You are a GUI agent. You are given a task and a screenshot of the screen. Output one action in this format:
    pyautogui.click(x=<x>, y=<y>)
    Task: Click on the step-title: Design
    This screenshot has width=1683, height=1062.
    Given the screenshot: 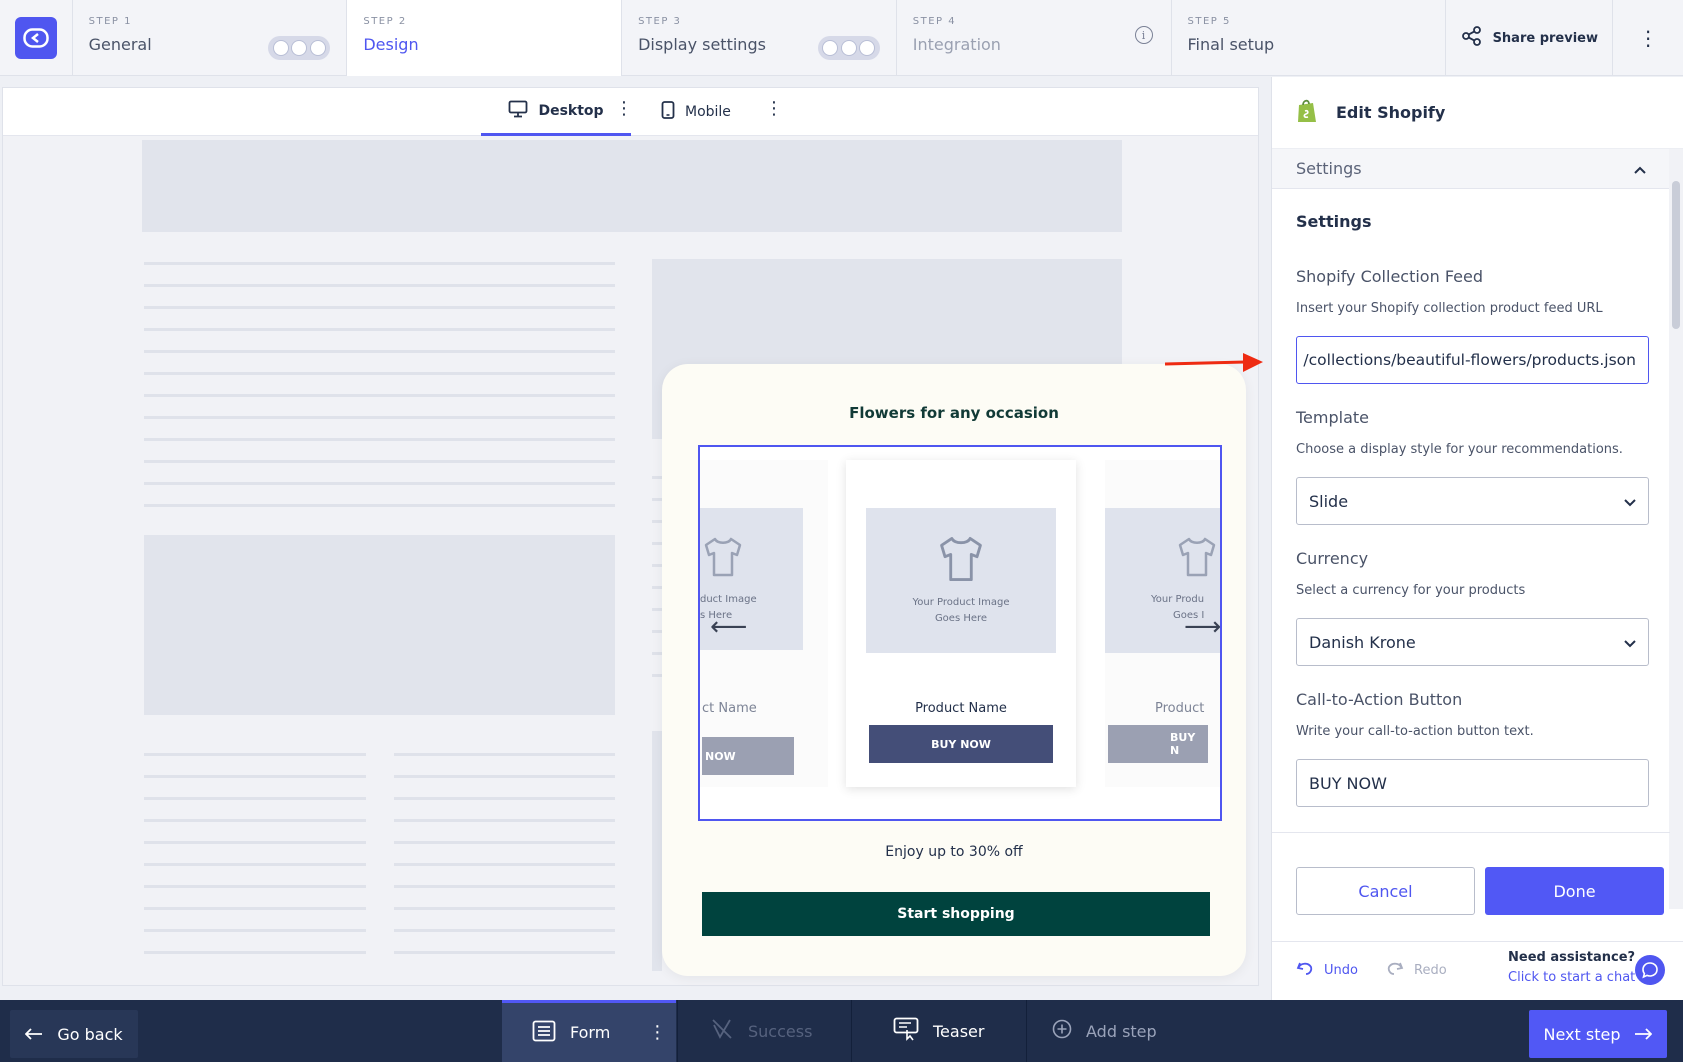 What is the action you would take?
    pyautogui.click(x=391, y=44)
    